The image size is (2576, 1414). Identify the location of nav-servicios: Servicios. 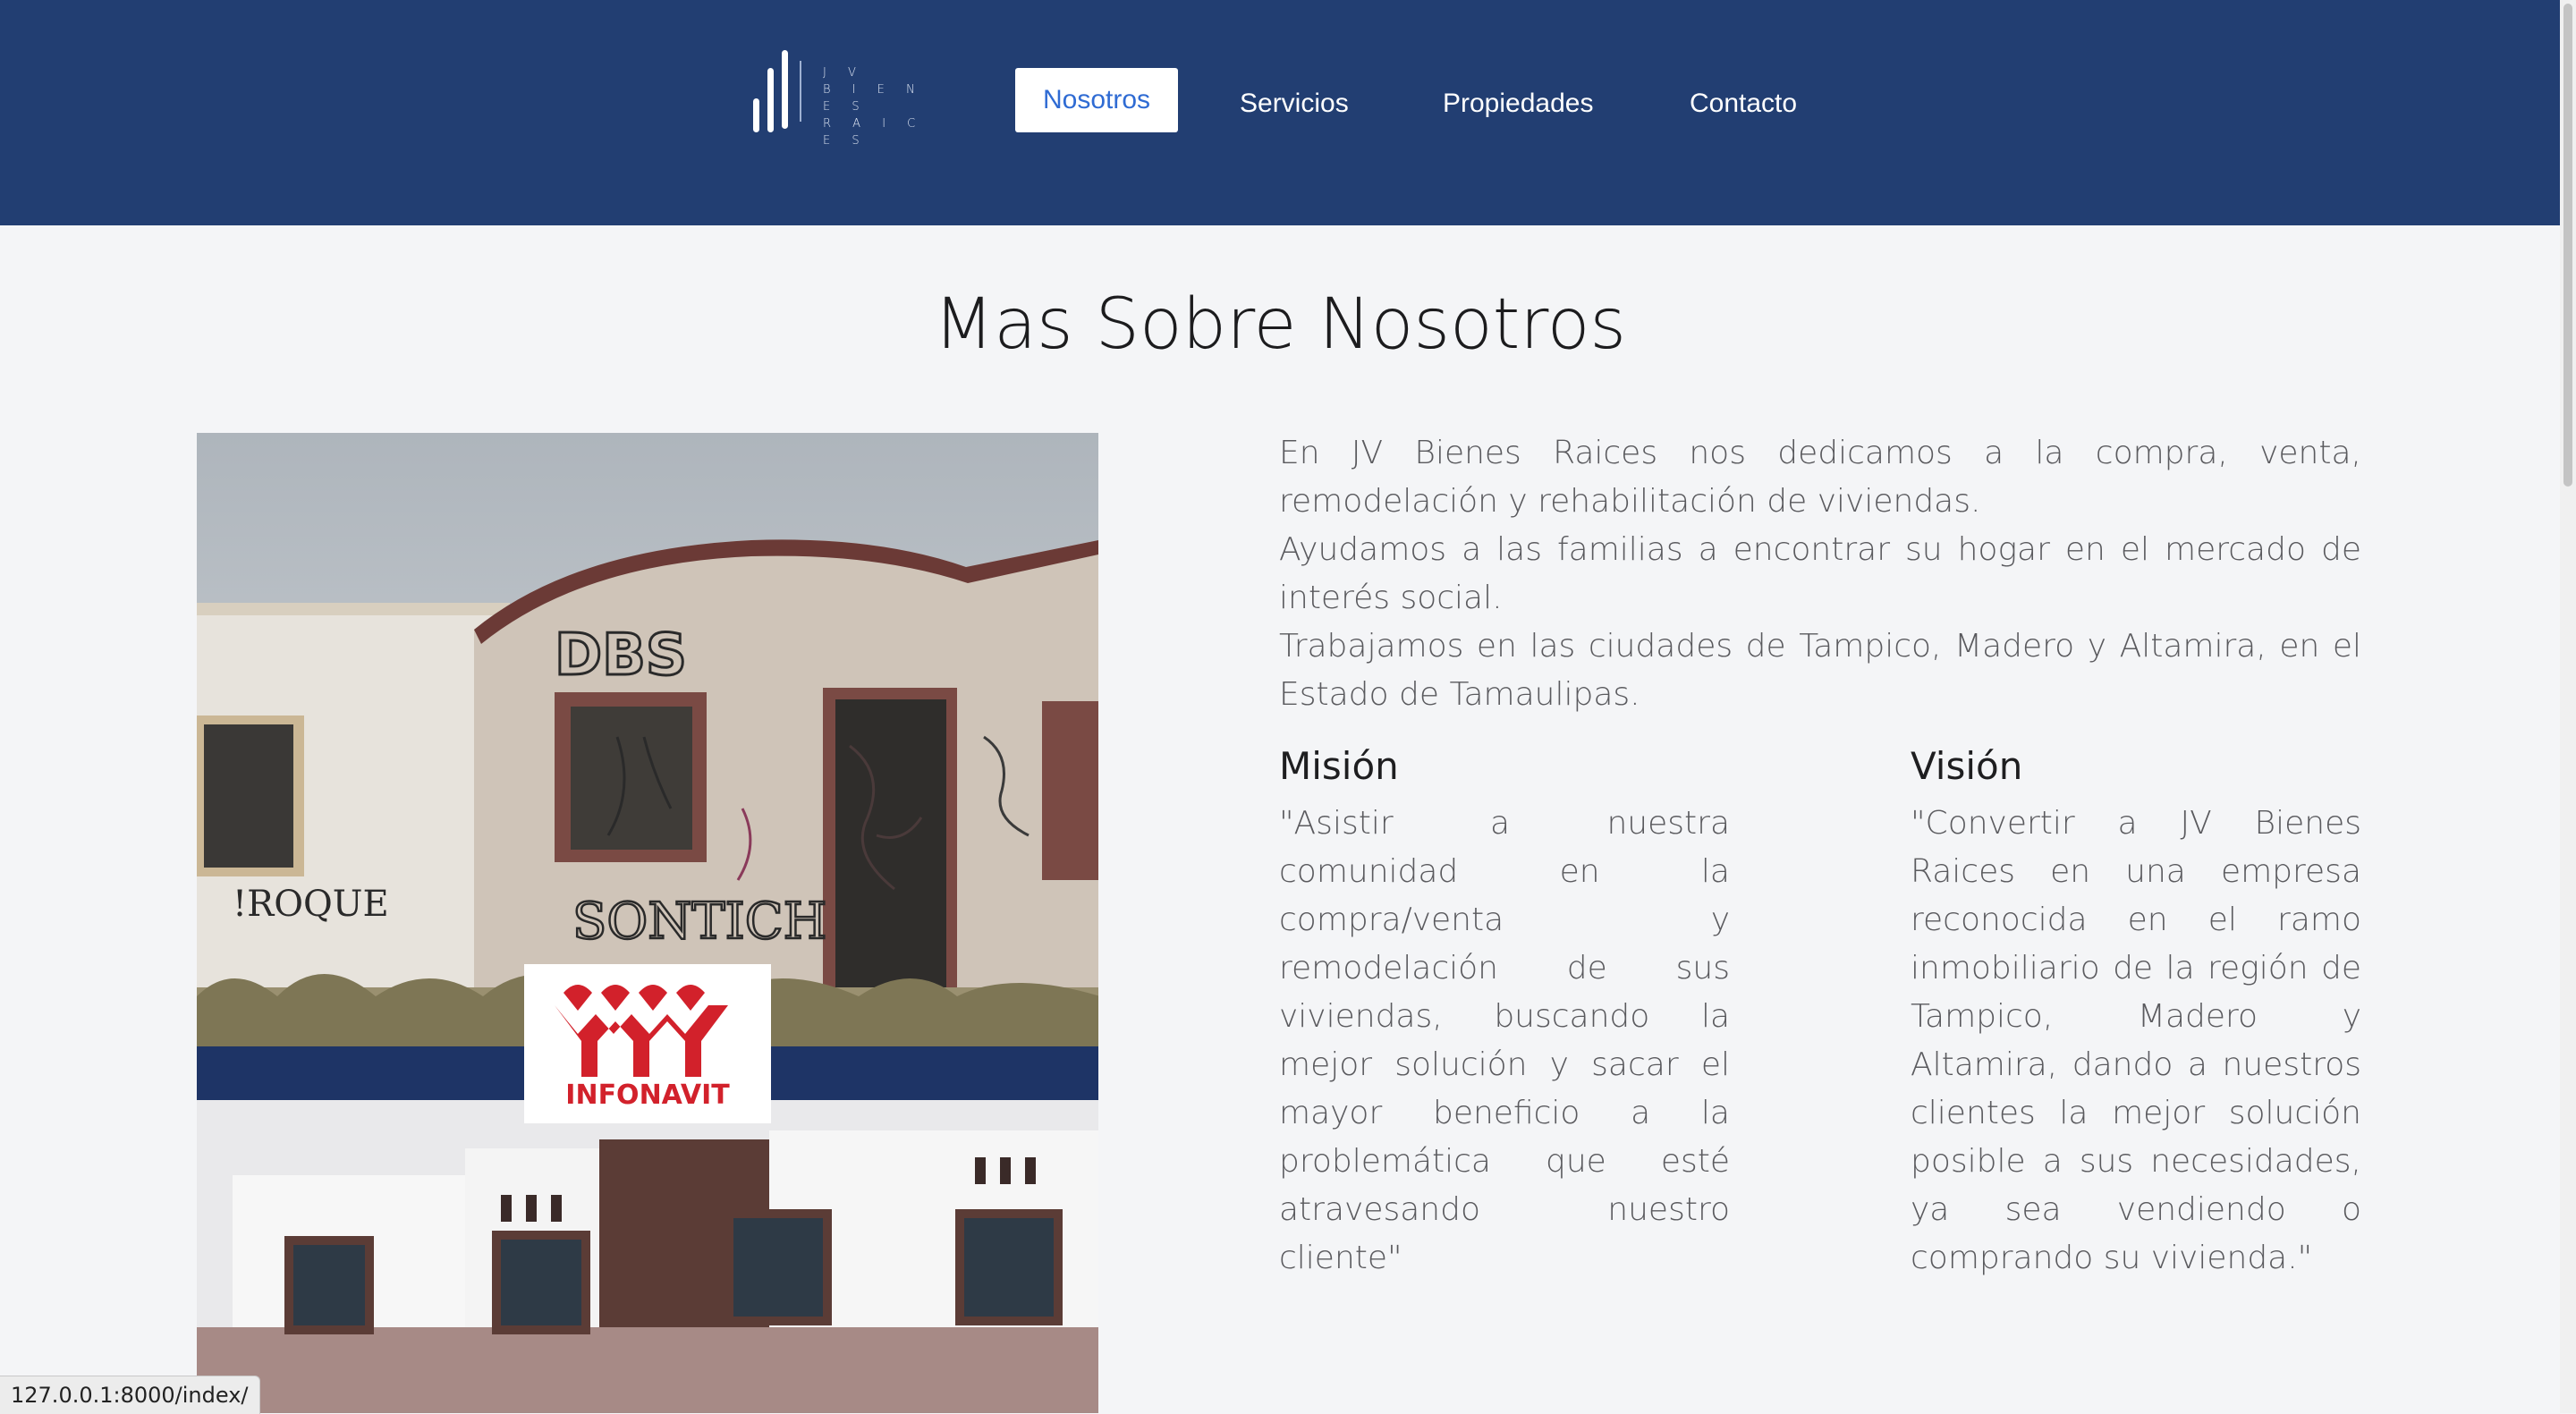
(1294, 104).